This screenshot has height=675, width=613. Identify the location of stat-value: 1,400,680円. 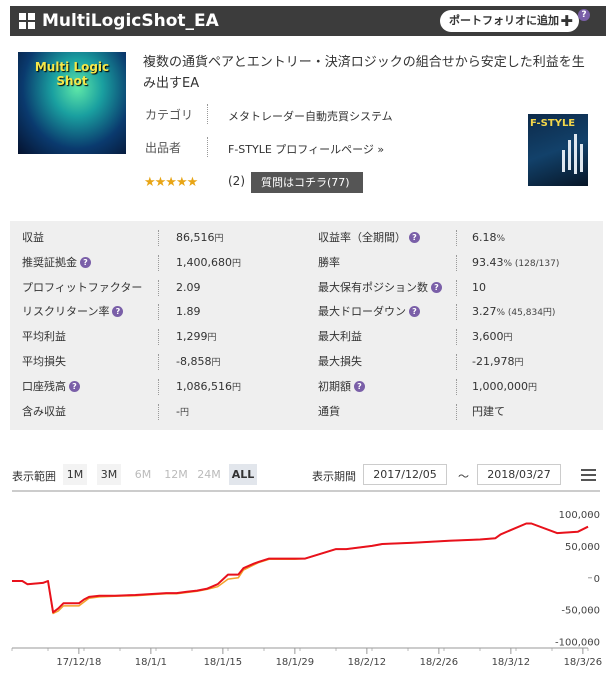
(208, 263).